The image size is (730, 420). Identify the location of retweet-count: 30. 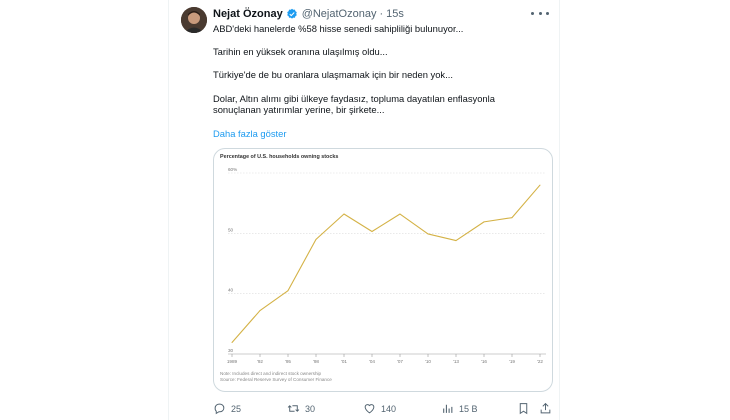
(310, 408).